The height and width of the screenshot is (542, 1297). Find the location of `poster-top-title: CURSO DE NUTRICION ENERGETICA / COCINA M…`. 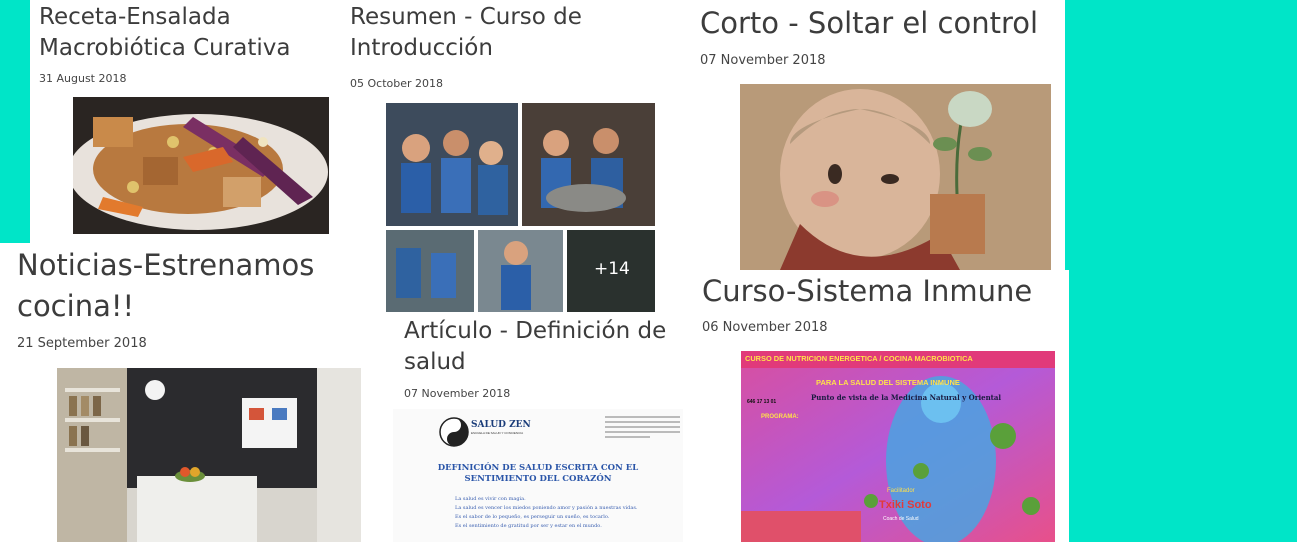

poster-top-title: CURSO DE NUTRICION ENERGETICA / COCINA M… is located at coordinates (859, 358).